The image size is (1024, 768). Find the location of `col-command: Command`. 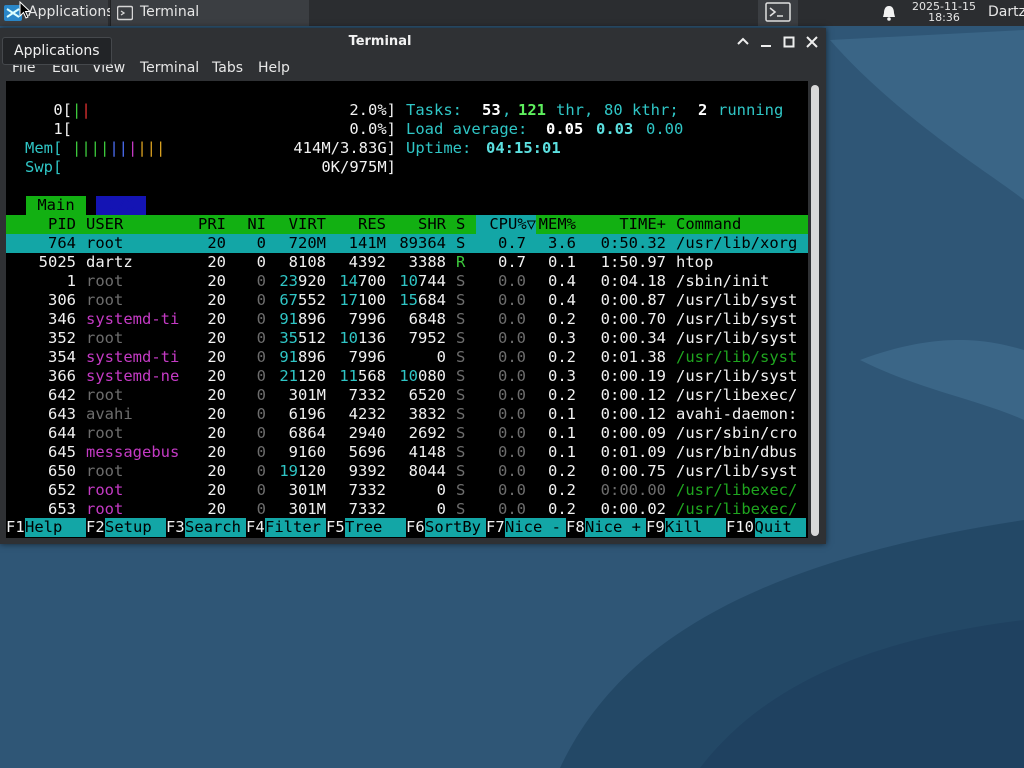

col-command: Command is located at coordinates (708, 224).